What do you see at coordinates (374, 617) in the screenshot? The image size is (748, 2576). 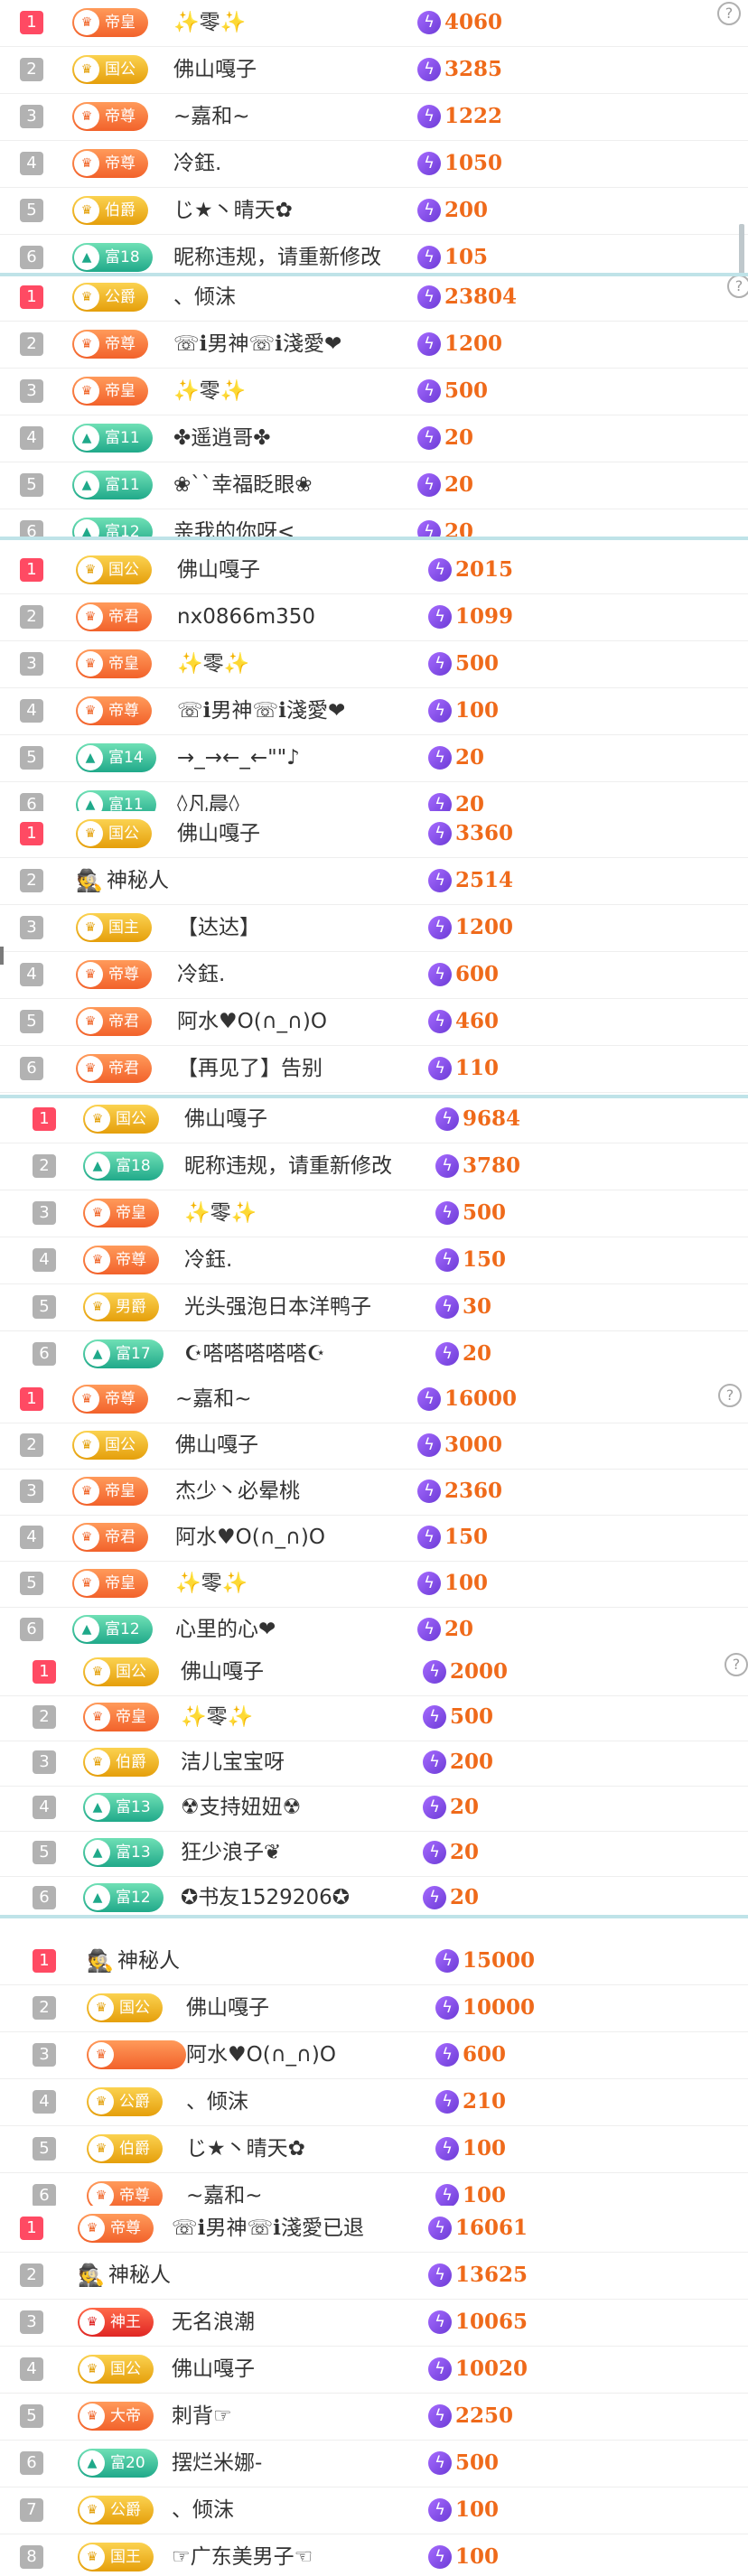 I see `leaderboard-row: 2 ♛ 帝君 nx0866m350 ϟ 1099` at bounding box center [374, 617].